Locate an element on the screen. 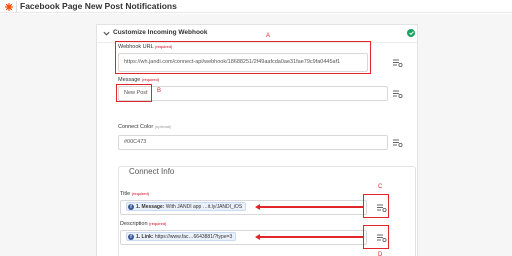 Image resolution: width=512 pixels, height=256 pixels. app-header: Facebook Page New Post Notifications is located at coordinates (256, 6).